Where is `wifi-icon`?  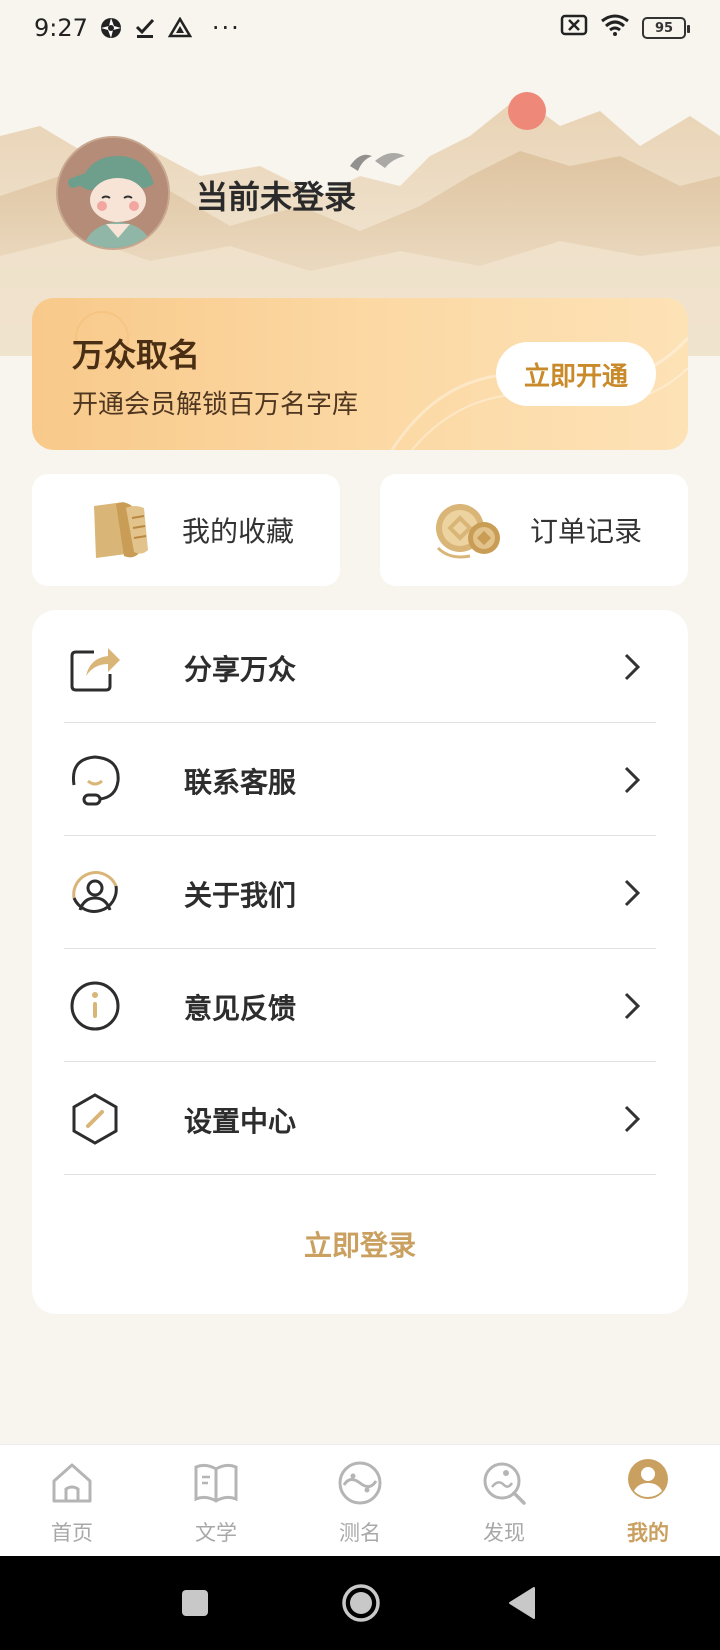
wifi-icon is located at coordinates (615, 28).